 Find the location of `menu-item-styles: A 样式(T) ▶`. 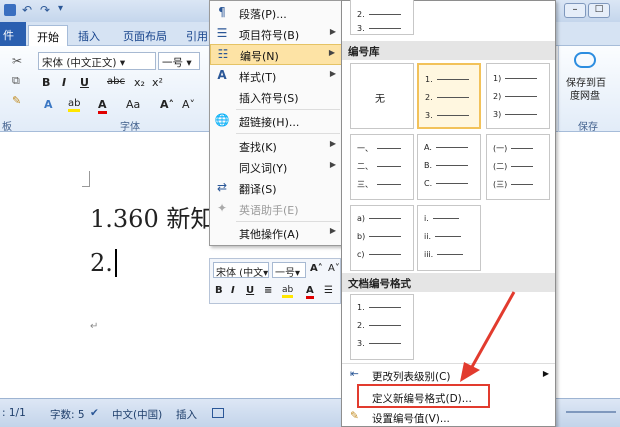

menu-item-styles: A 样式(T) ▶ is located at coordinates (276, 76).